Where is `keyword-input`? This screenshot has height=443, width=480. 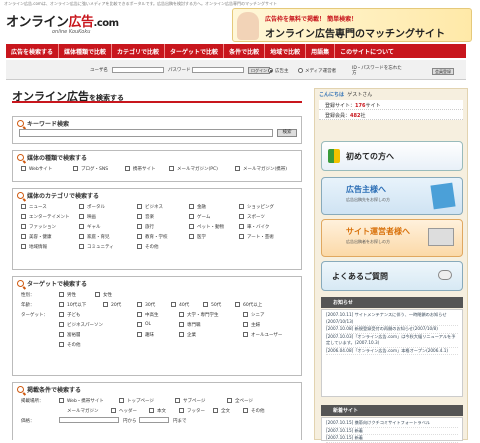
keyword-input is located at coordinates (146, 133).